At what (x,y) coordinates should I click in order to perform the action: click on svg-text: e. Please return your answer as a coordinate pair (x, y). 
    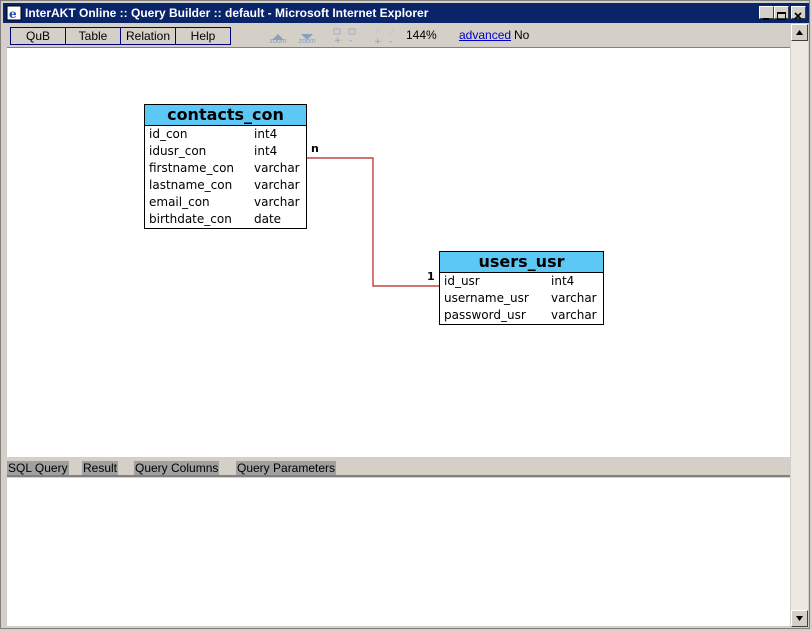
    Looking at the image, I should click on (13, 14).